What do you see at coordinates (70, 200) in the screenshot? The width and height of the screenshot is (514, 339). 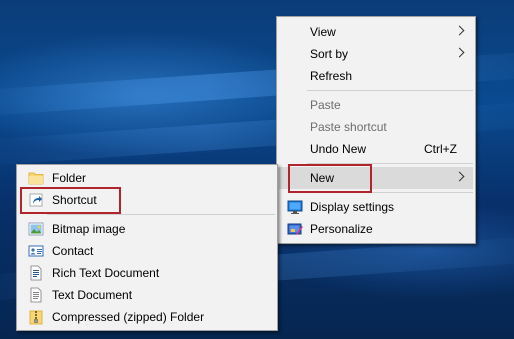 I see `highlight-box-shortcut` at bounding box center [70, 200].